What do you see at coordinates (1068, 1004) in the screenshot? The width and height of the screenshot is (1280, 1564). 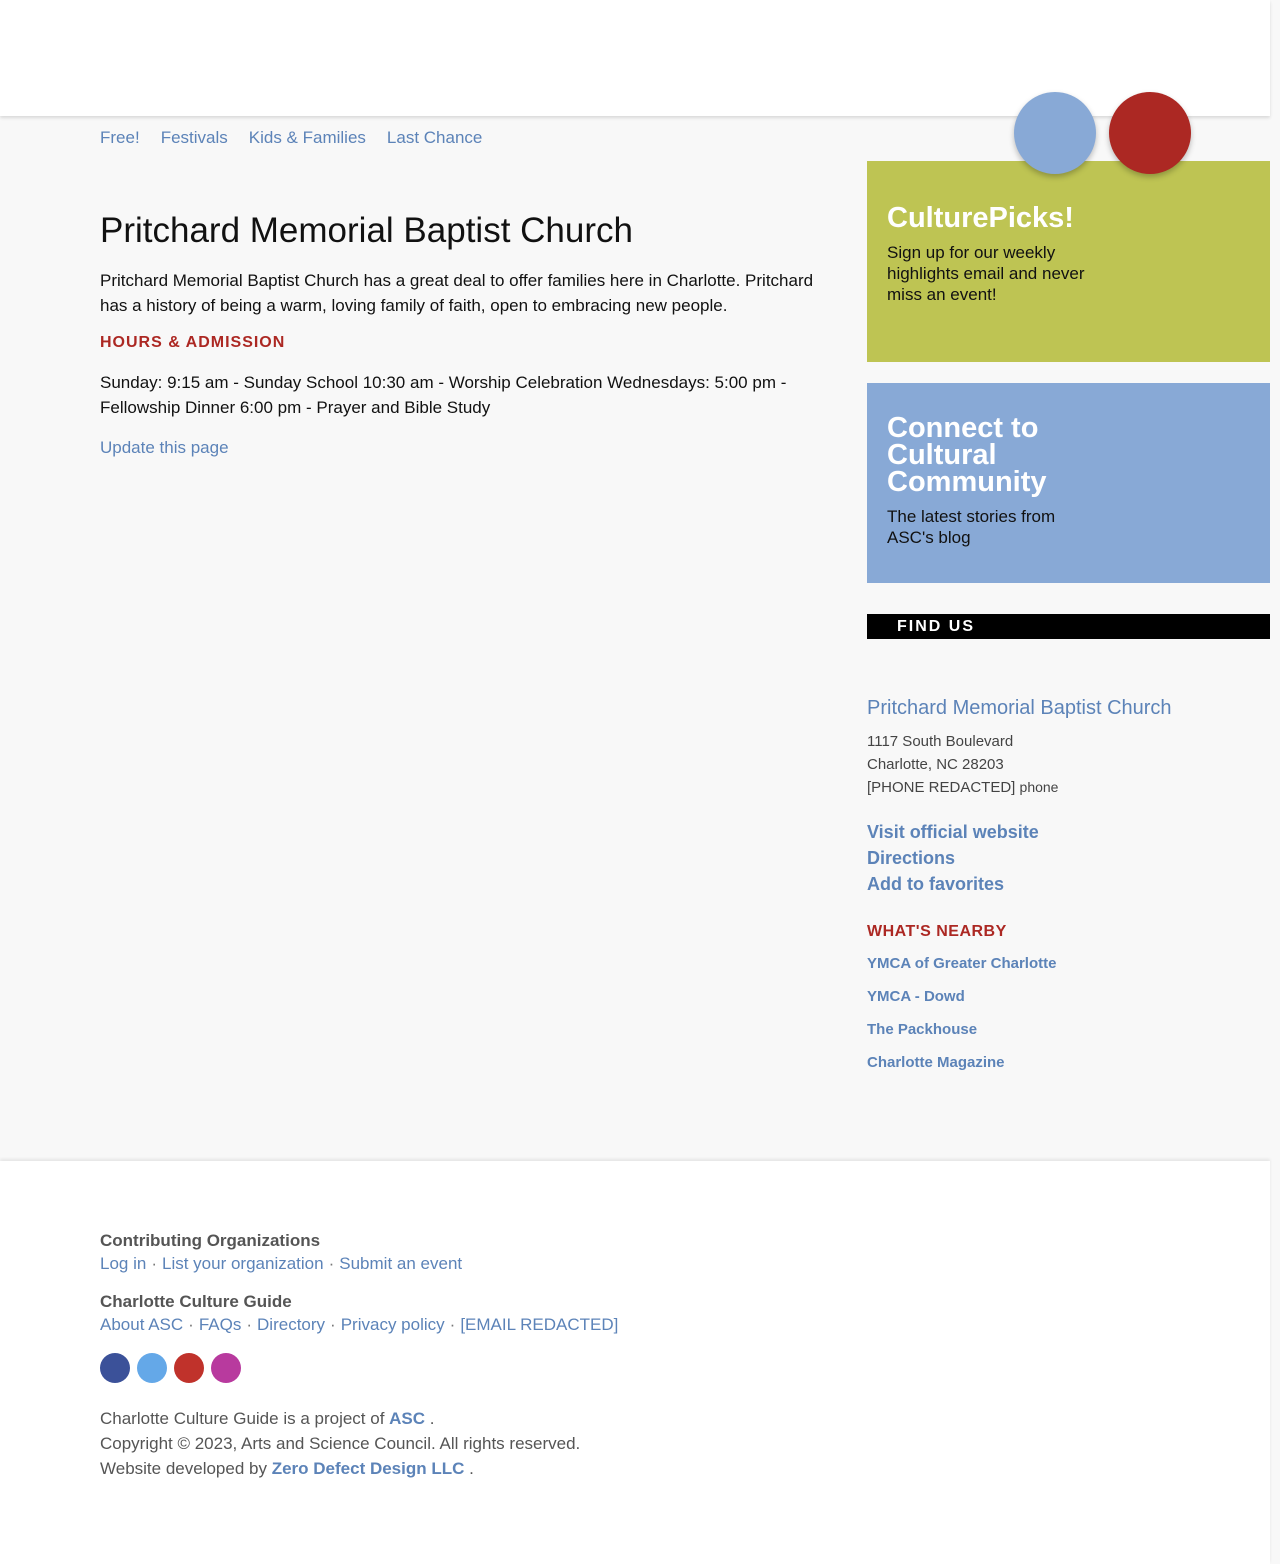 I see `list-item: YMCA - Dowd` at bounding box center [1068, 1004].